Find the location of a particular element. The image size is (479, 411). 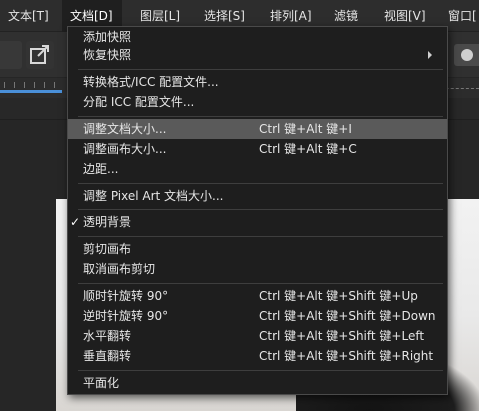

menu-item-shortcut: Ctrl 键+Alt 键+Shift 键+Right is located at coordinates (346, 356).